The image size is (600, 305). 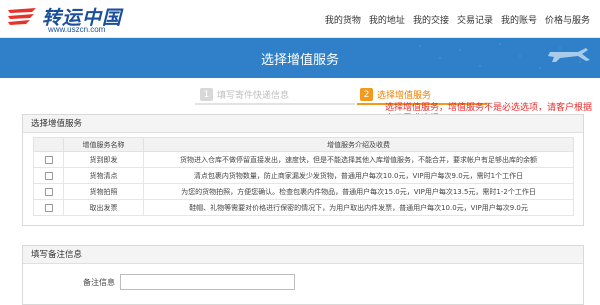 I want to click on step-2: 2 选择增值服务, so click(x=395, y=94).